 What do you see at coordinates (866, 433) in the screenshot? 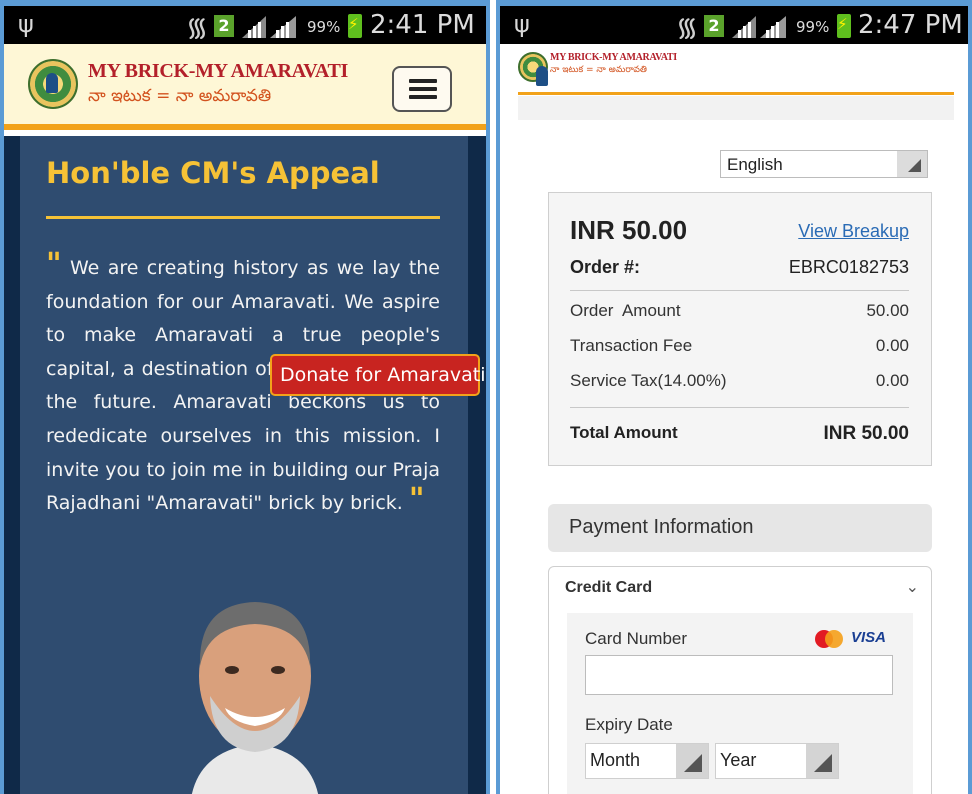
I see `total-value: INR 50.00` at bounding box center [866, 433].